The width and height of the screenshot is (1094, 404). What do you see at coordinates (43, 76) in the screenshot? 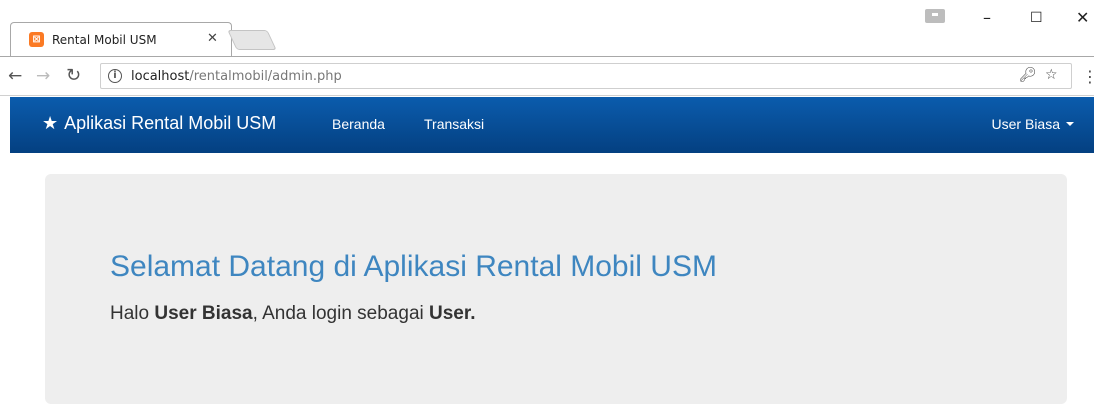
I see `arrow-right-icon: →` at bounding box center [43, 76].